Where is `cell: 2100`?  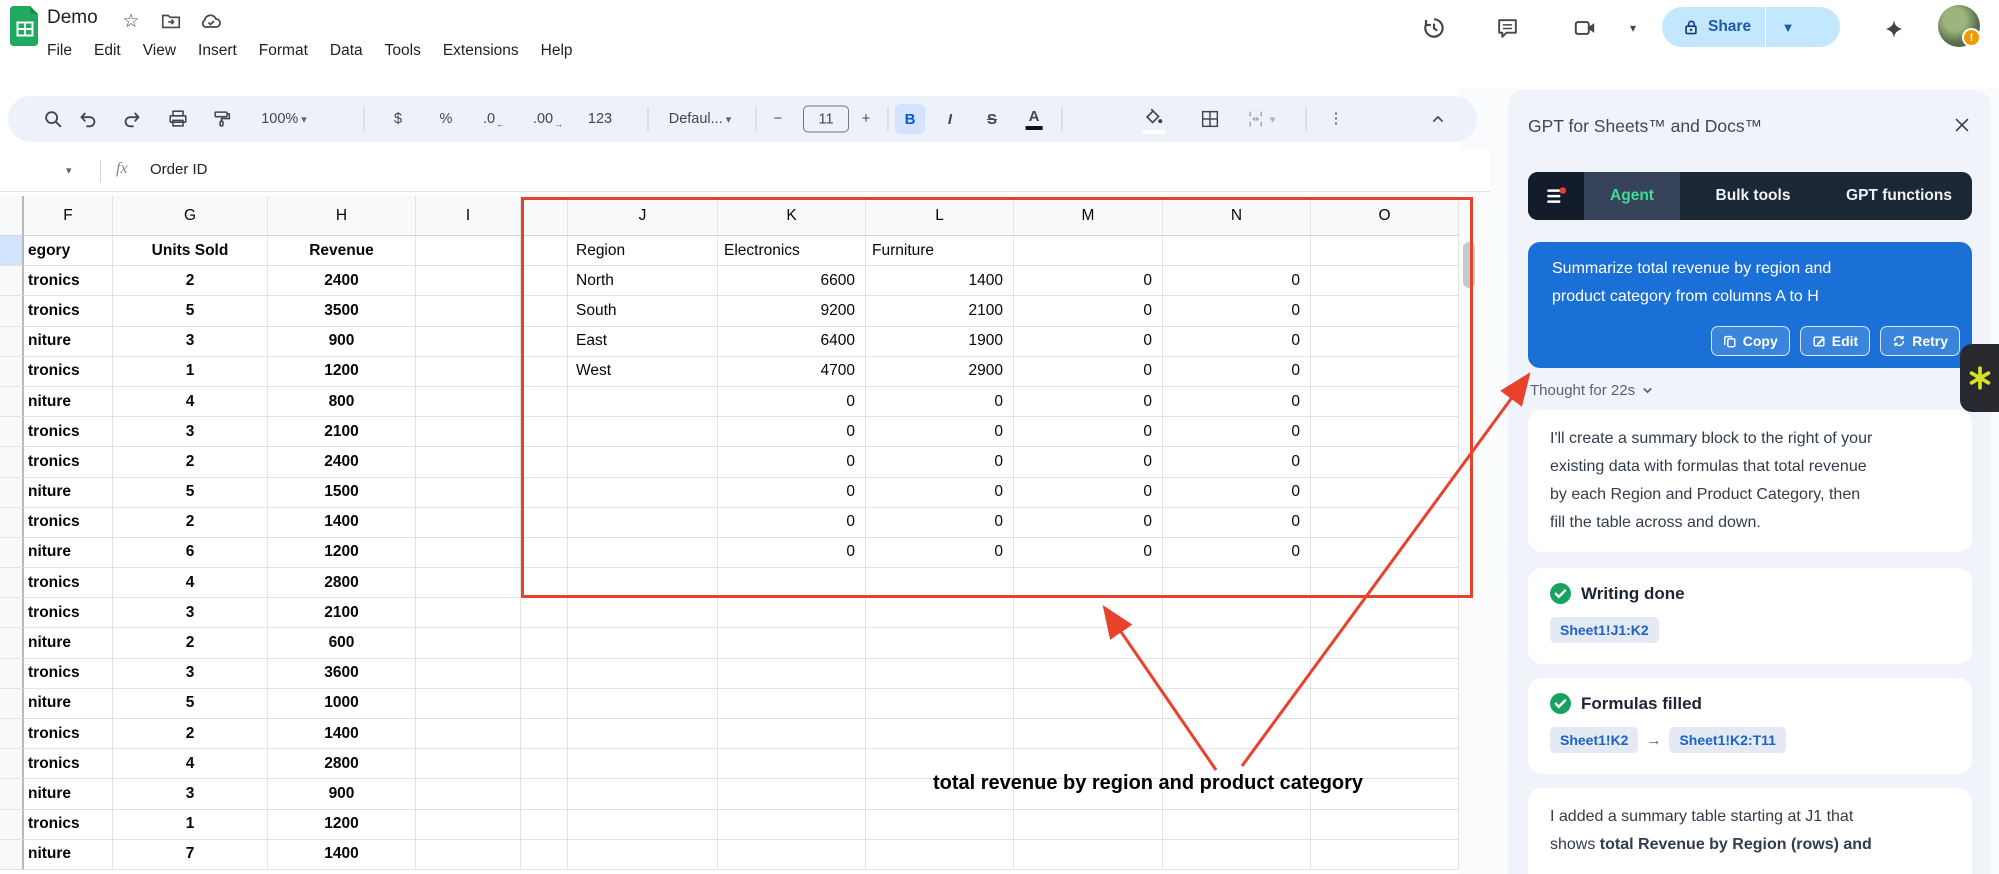
cell: 2100 is located at coordinates (342, 613).